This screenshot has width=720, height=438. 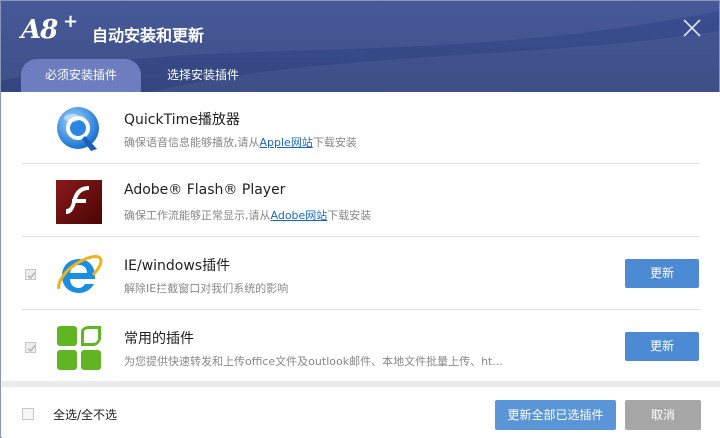 What do you see at coordinates (192, 142) in the screenshot?
I see `plugin-description-text: 确保语音信息能够播放,请从` at bounding box center [192, 142].